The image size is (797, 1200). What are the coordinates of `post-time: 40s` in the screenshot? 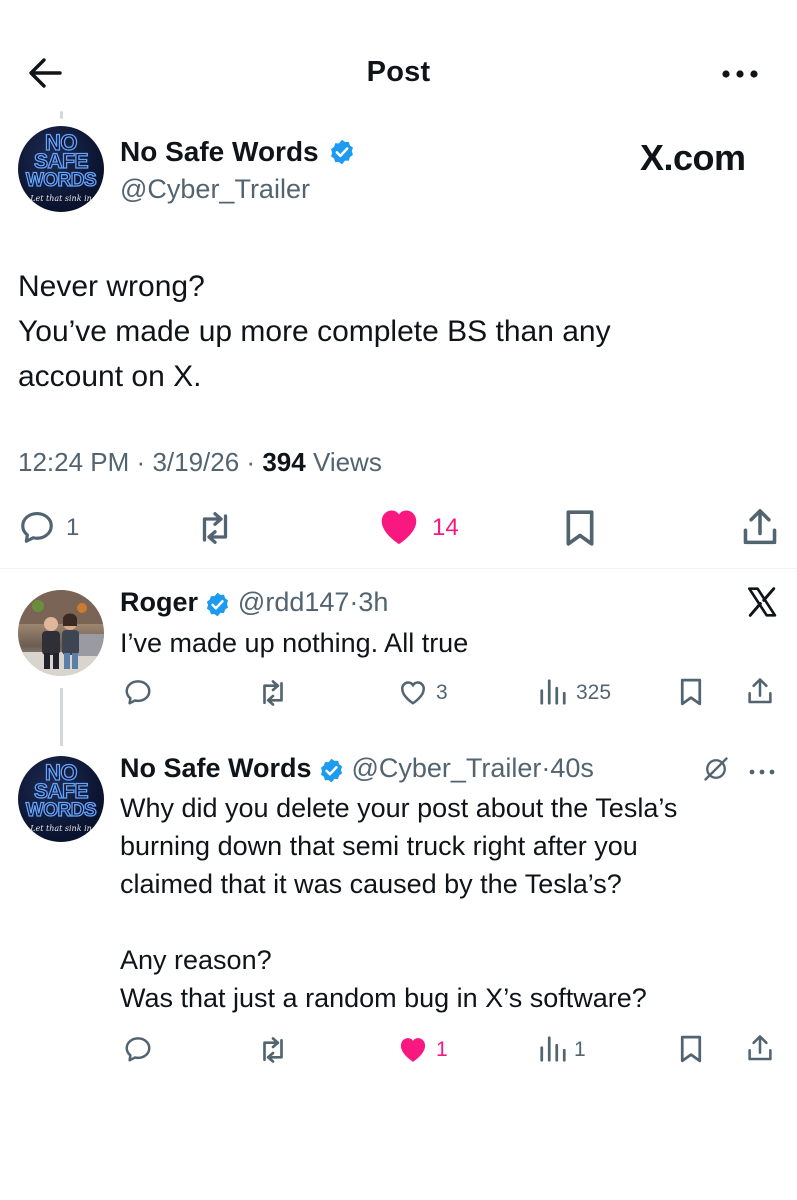 It's located at (572, 768).